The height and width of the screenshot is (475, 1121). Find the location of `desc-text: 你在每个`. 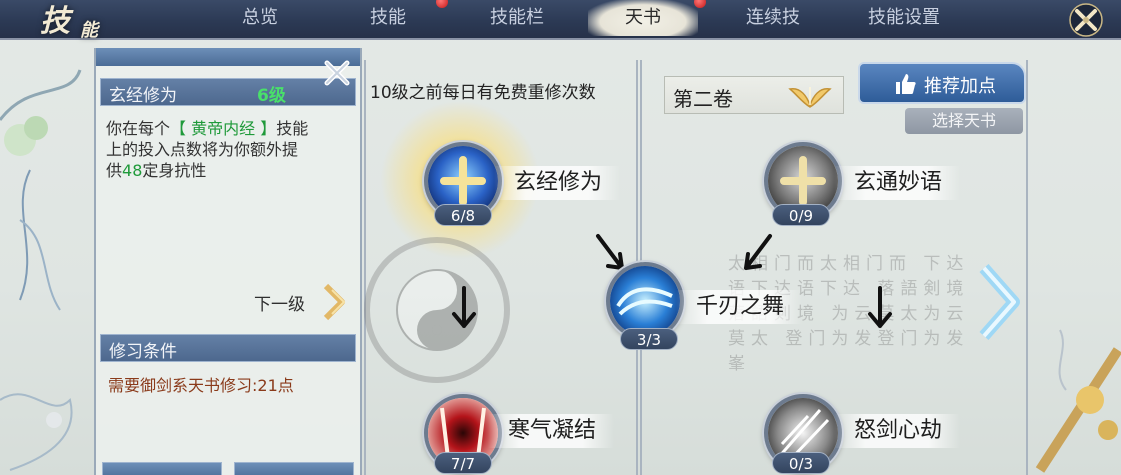

desc-text: 你在每个 is located at coordinates (138, 128).